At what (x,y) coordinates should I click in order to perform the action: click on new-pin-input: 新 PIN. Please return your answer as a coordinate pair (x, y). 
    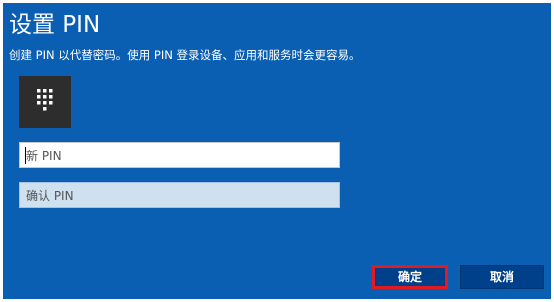
    Looking at the image, I should click on (179, 155).